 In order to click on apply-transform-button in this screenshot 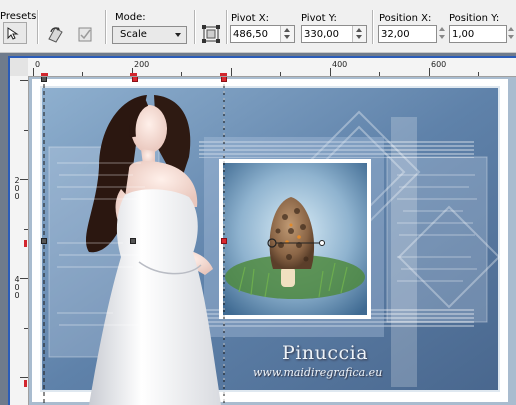, I will do `click(86, 35)`.